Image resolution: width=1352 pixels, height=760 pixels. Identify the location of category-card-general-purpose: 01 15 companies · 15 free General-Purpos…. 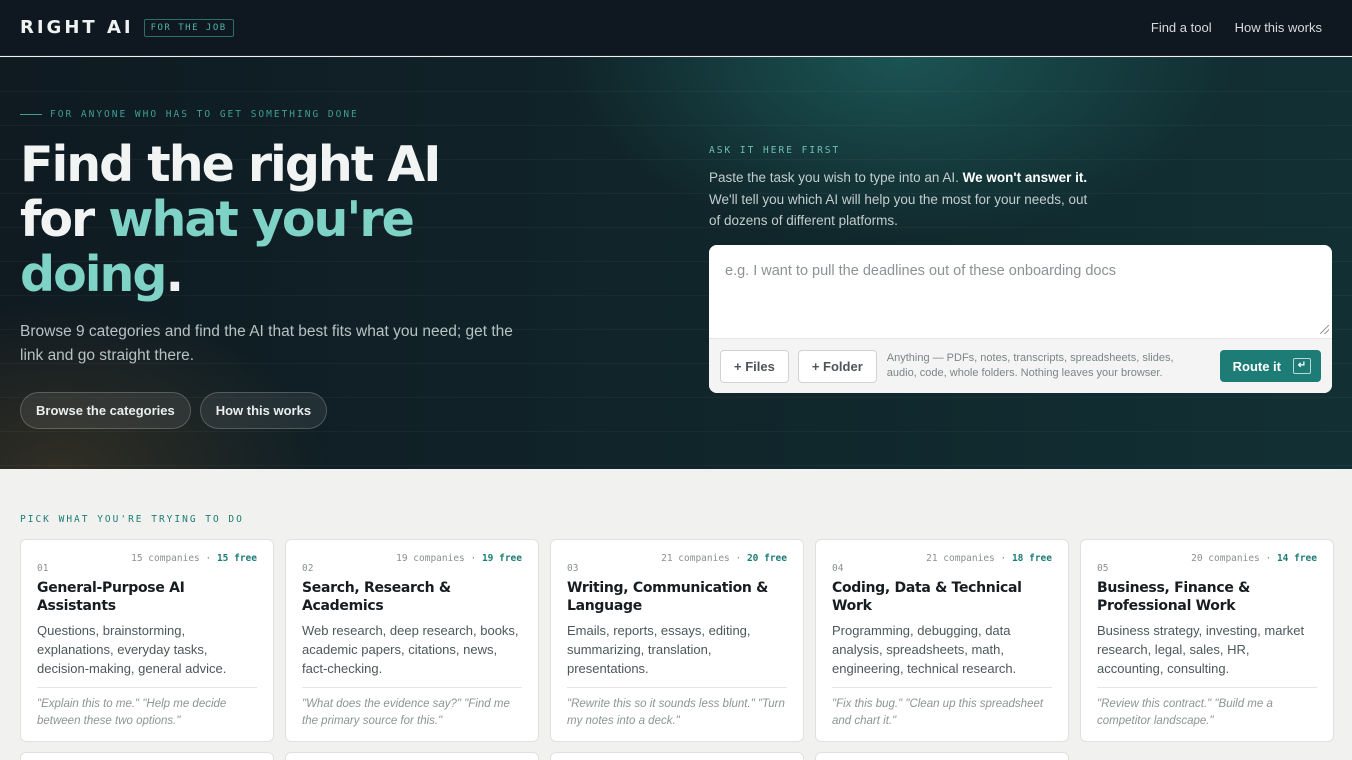
(147, 640).